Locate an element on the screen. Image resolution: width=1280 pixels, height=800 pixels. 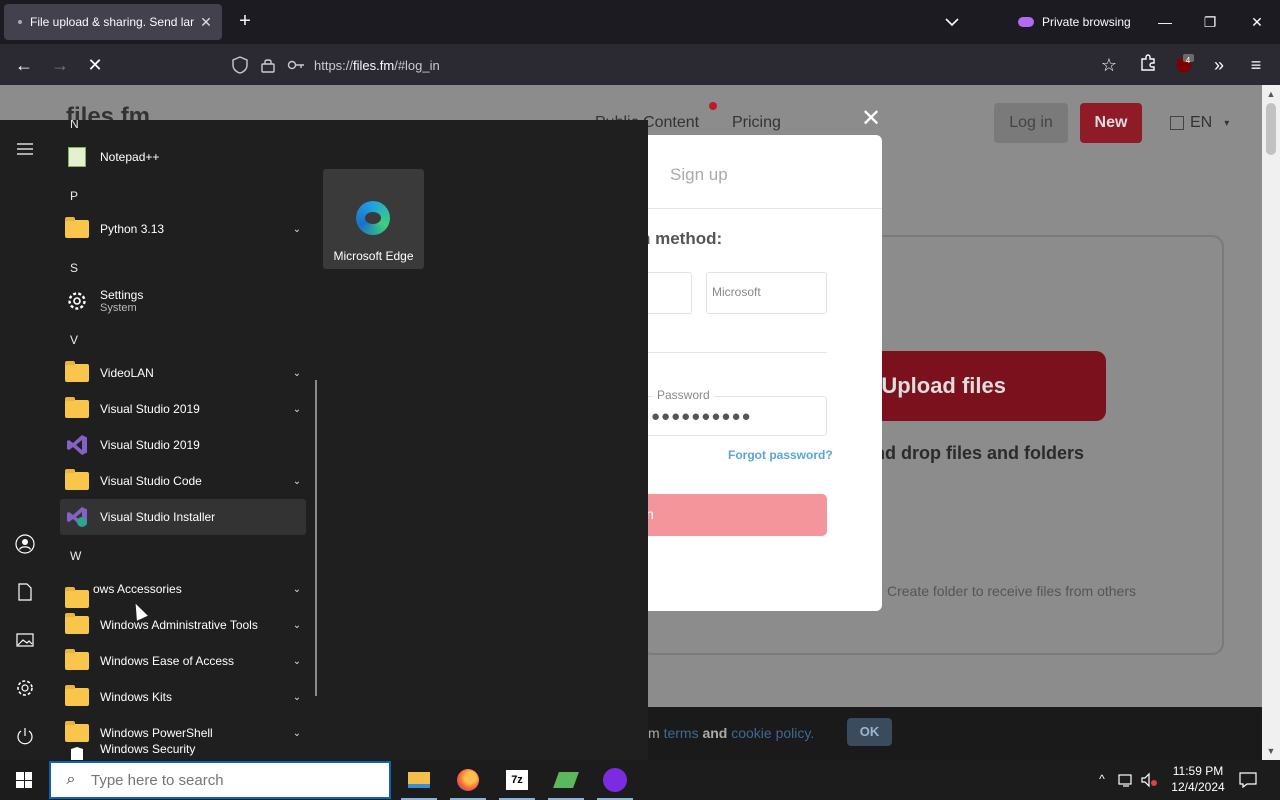
url-bar: https://files.fm/#log_in is located at coordinates (680, 65).